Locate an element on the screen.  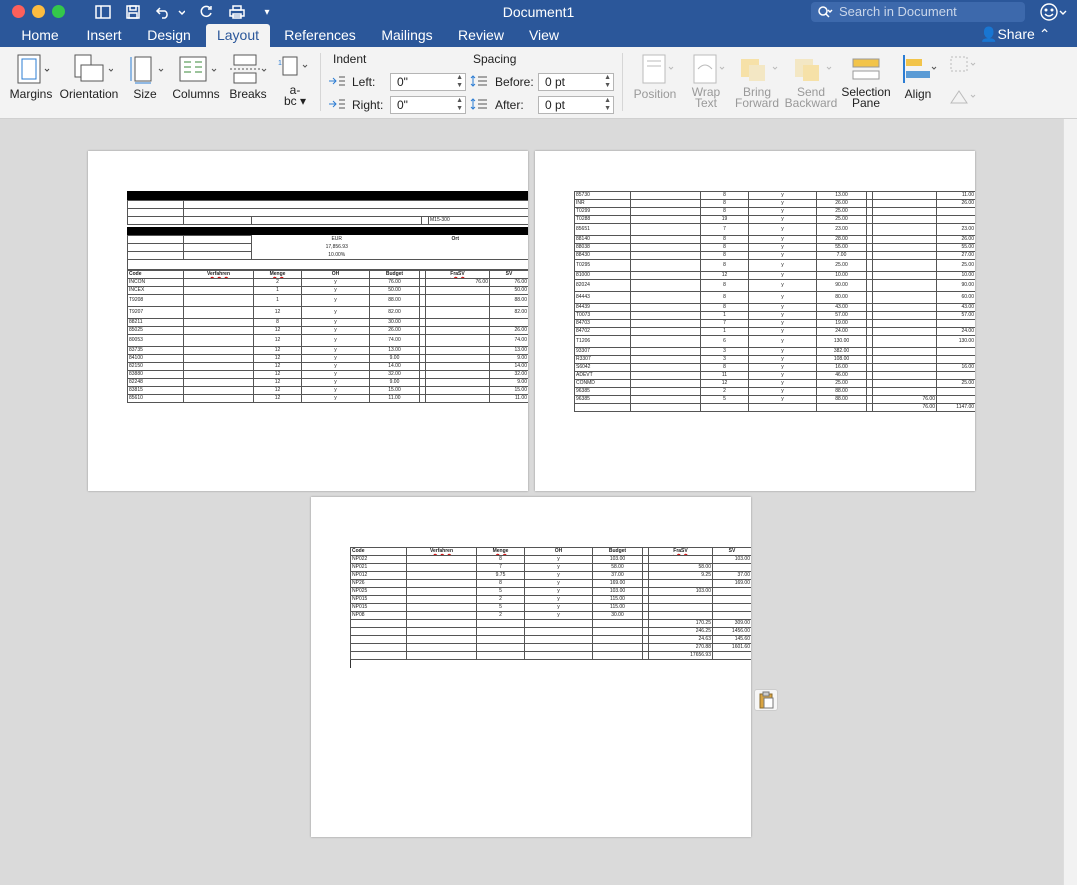
cell-menge: 19 is located at coordinates (724, 219).